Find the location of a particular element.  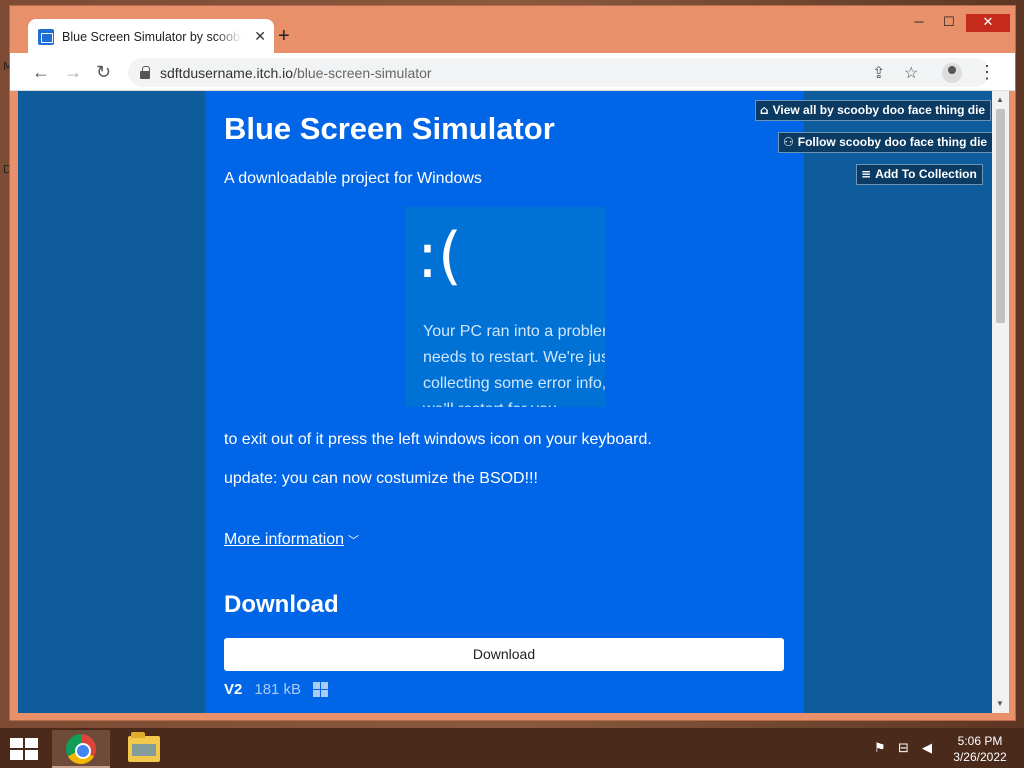

windows-platform-icon is located at coordinates (321, 689).